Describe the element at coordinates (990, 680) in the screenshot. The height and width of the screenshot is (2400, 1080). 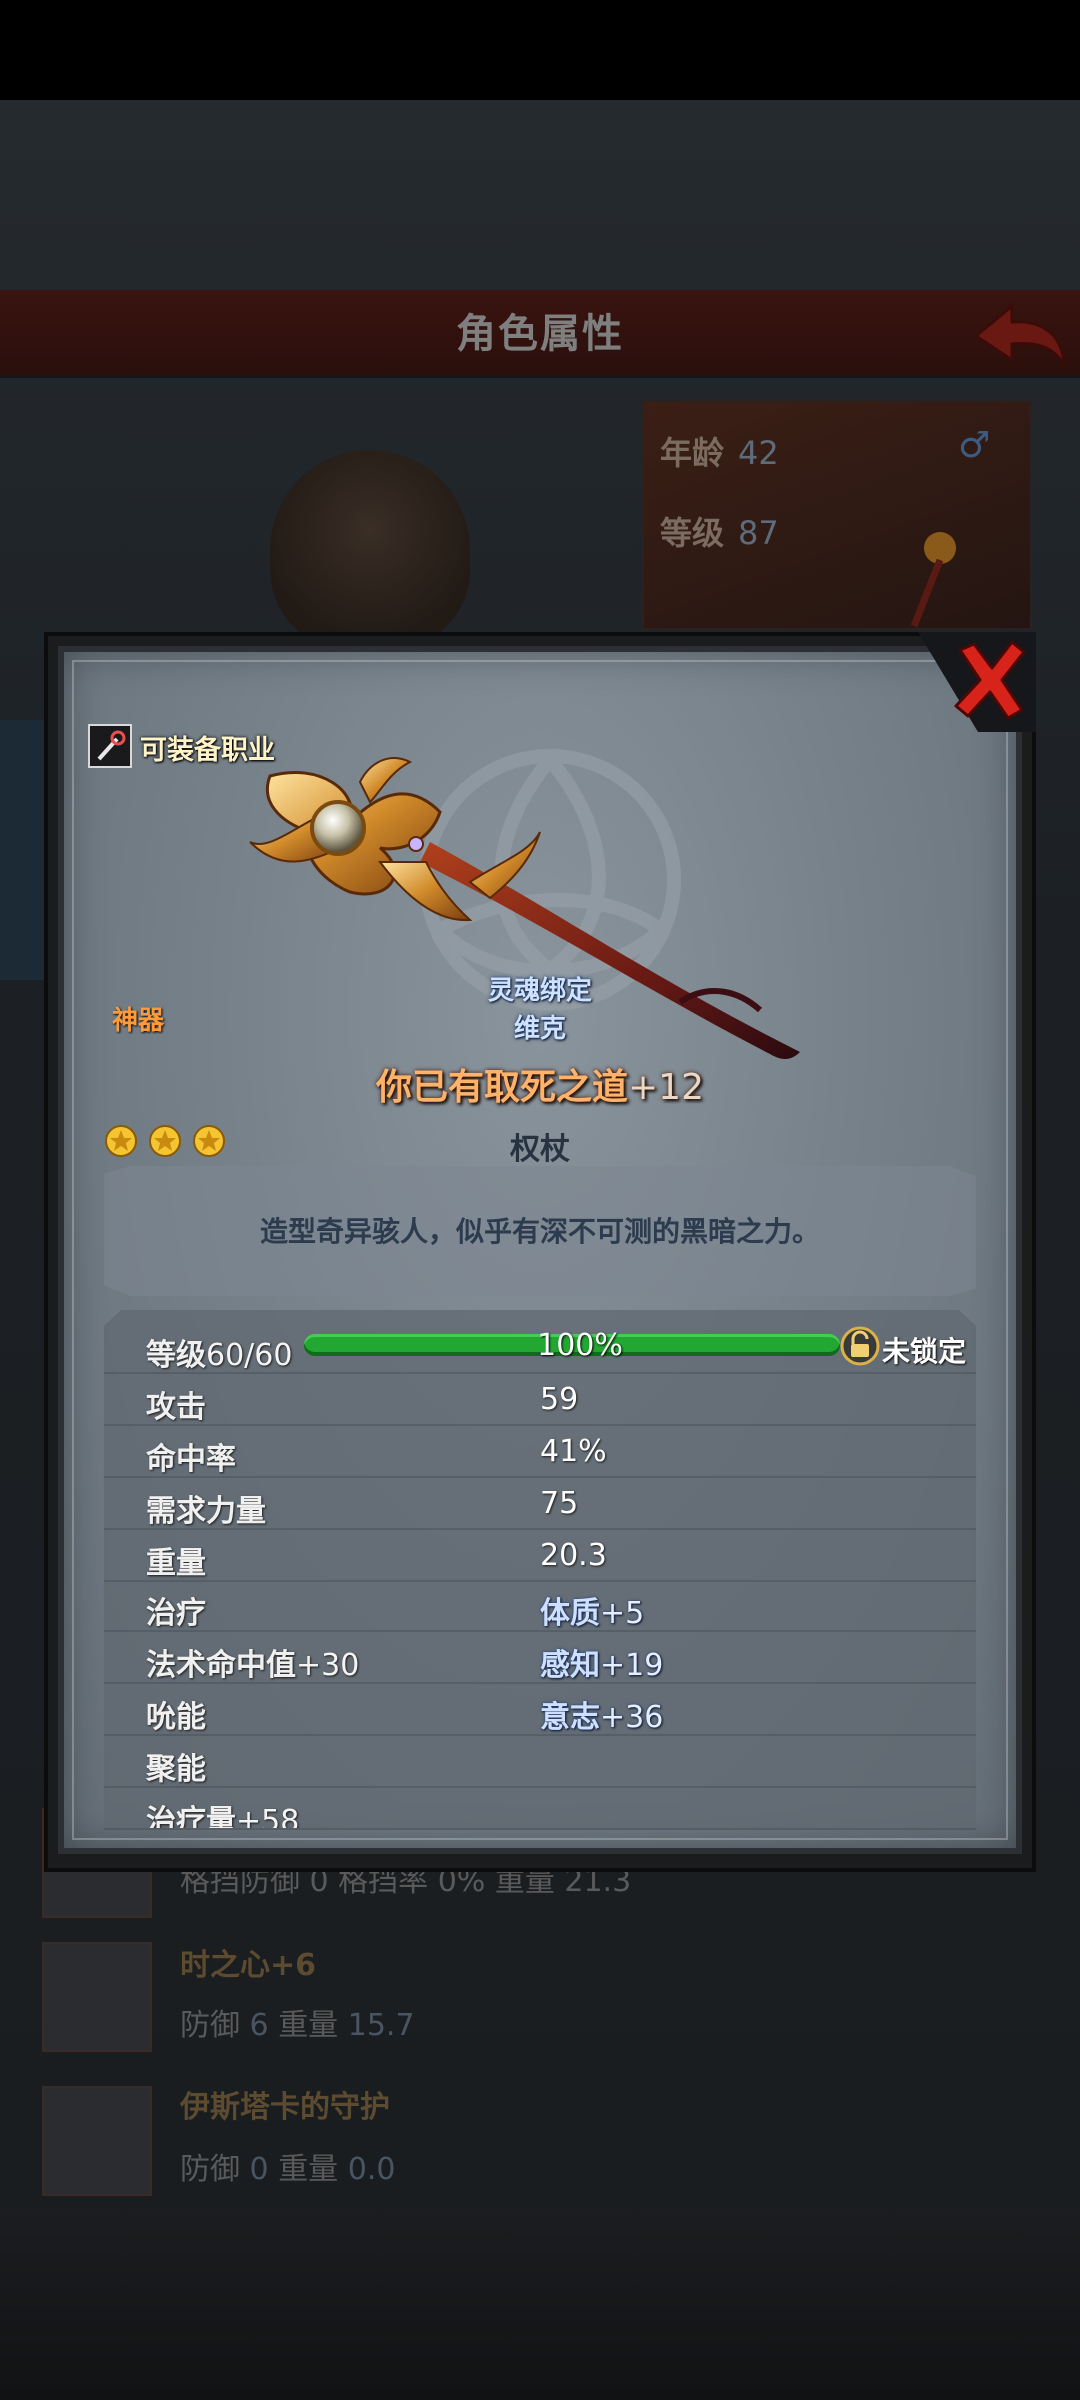
I see `close-icon` at that location.